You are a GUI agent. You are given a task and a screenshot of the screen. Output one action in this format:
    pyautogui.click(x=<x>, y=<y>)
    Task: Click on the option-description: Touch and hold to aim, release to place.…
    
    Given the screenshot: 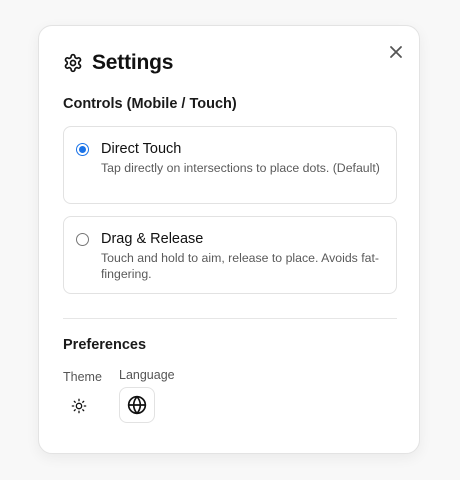 What is the action you would take?
    pyautogui.click(x=240, y=266)
    